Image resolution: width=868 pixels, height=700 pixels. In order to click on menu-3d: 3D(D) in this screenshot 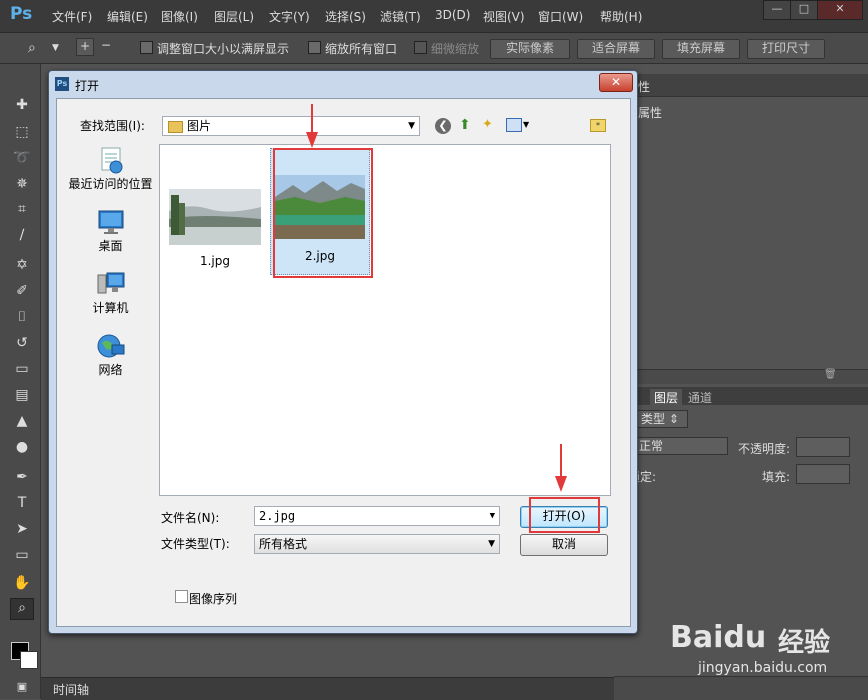, I will do `click(452, 15)`.